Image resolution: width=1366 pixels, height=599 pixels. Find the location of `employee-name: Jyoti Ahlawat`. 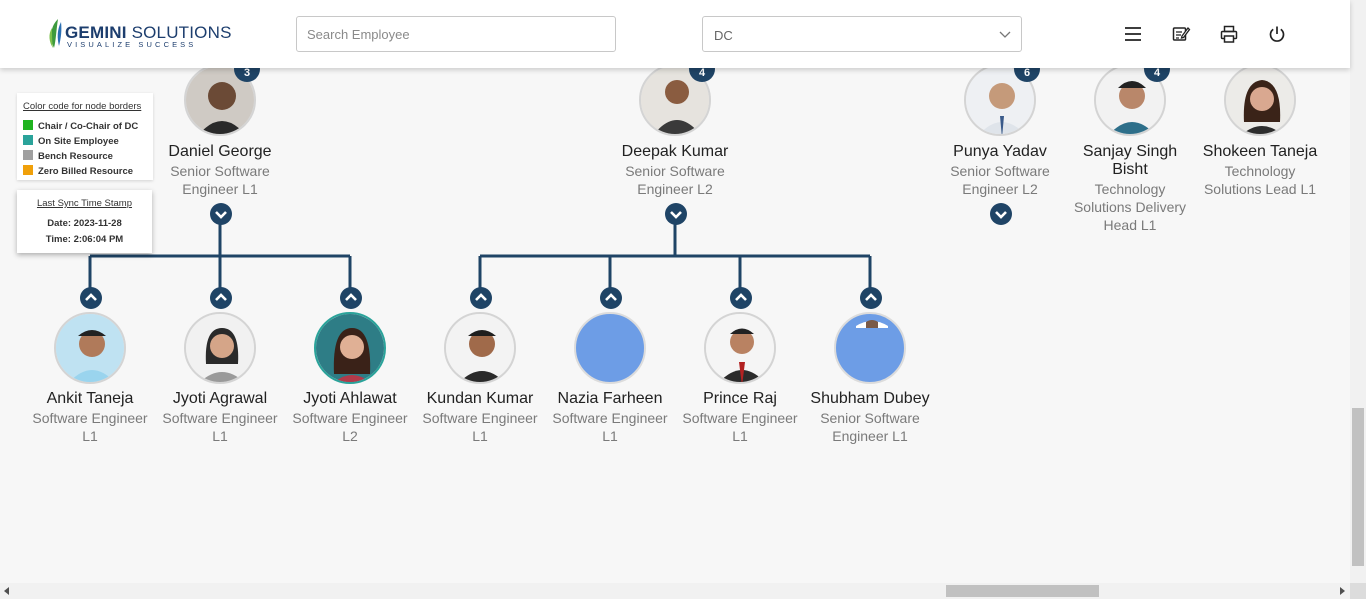

employee-name: Jyoti Ahlawat is located at coordinates (350, 398).